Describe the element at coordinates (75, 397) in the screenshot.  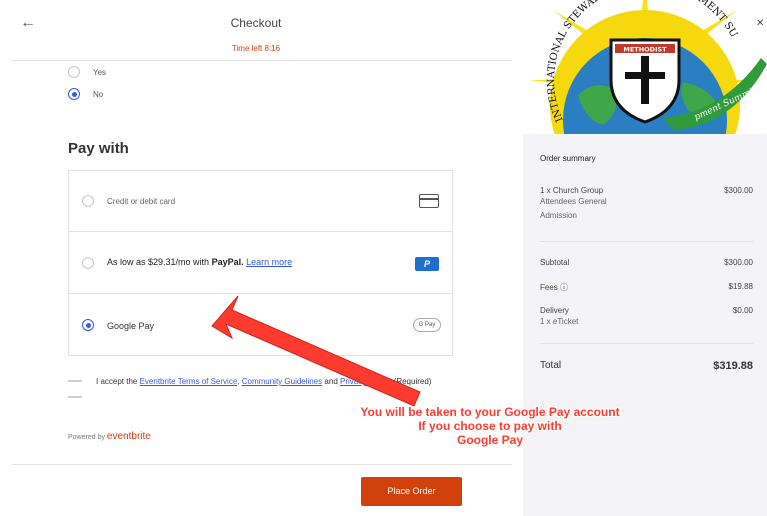
I see `terms-checkbox-line` at that location.